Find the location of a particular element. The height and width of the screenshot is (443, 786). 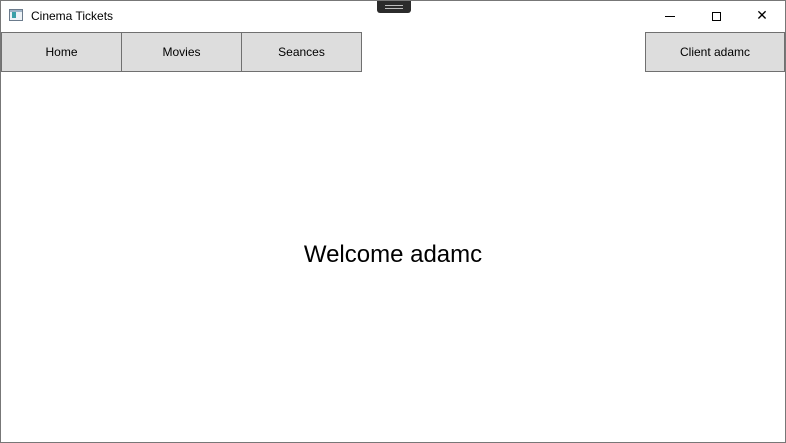

app-window-icon is located at coordinates (16, 15).